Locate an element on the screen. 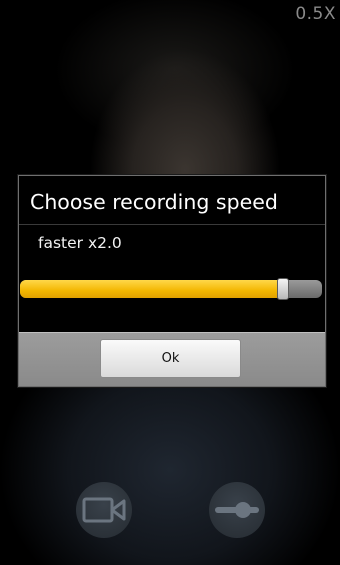  speed-settings-button is located at coordinates (237, 510).